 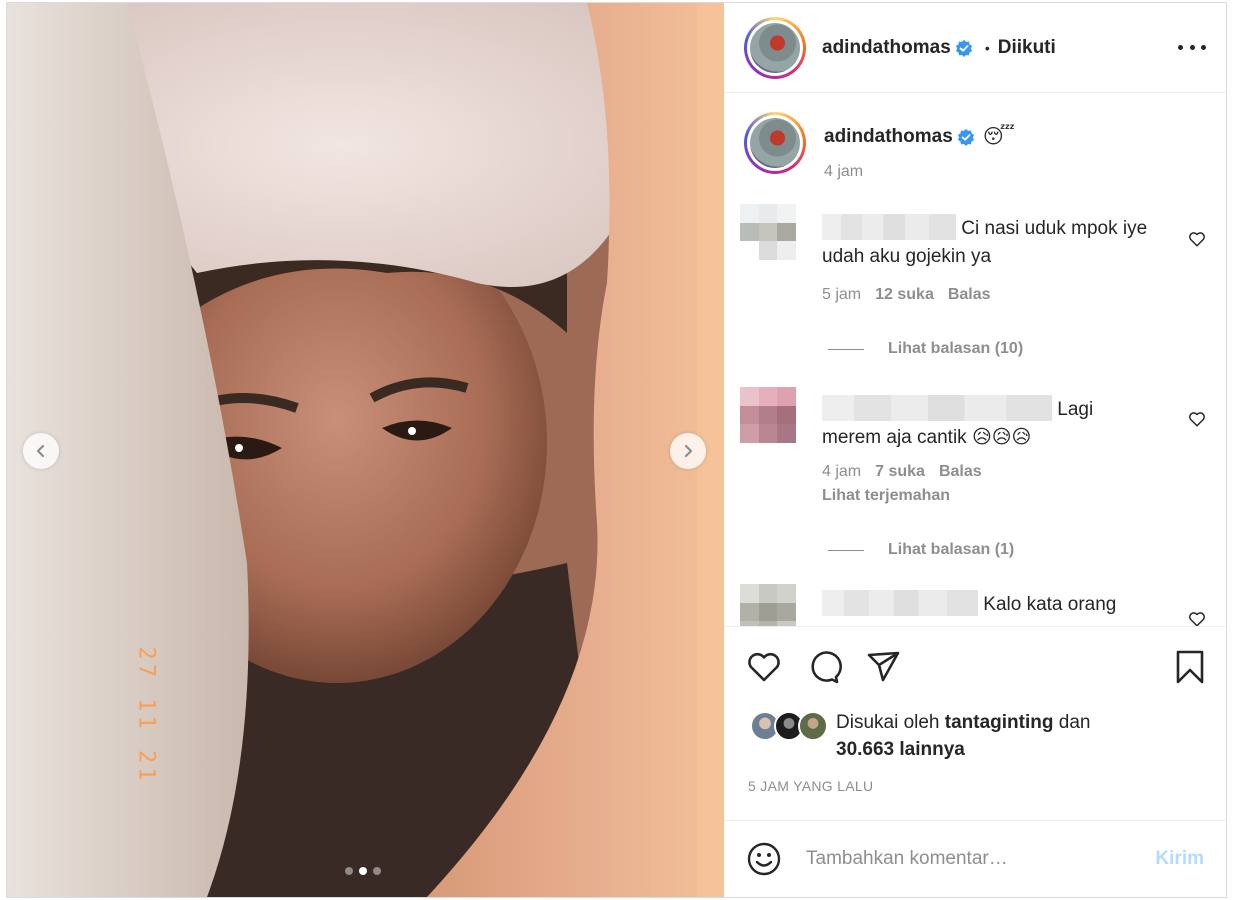 I want to click on post-caption: adindathomas 😴 4 jam, so click(x=879, y=146).